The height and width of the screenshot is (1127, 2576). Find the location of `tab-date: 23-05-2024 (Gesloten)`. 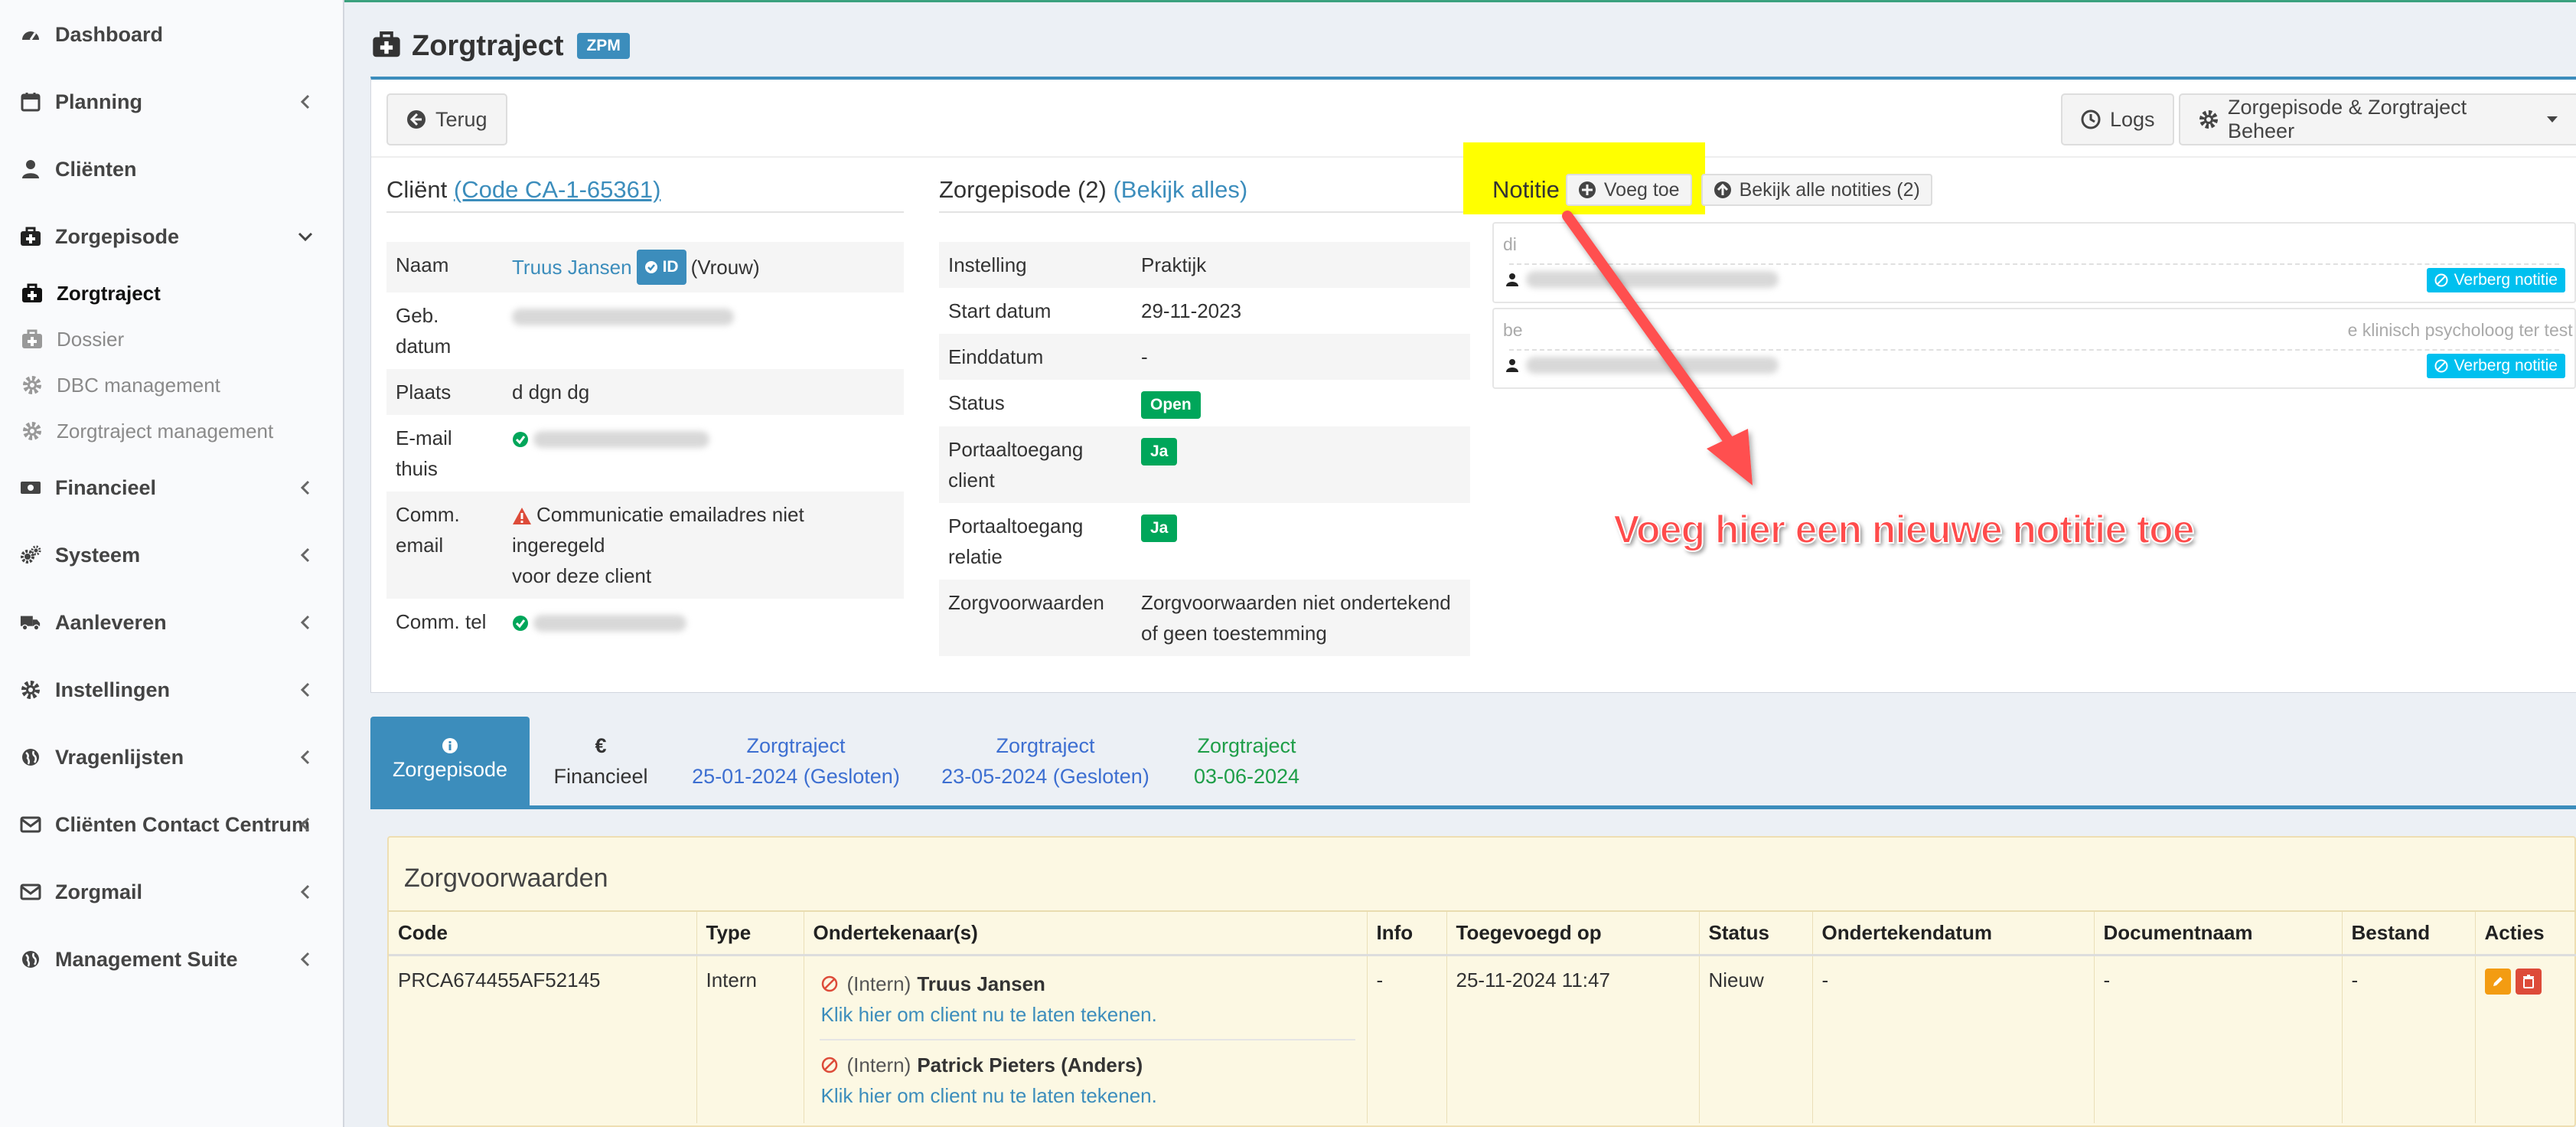

tab-date: 23-05-2024 (Gesloten) is located at coordinates (1045, 776).